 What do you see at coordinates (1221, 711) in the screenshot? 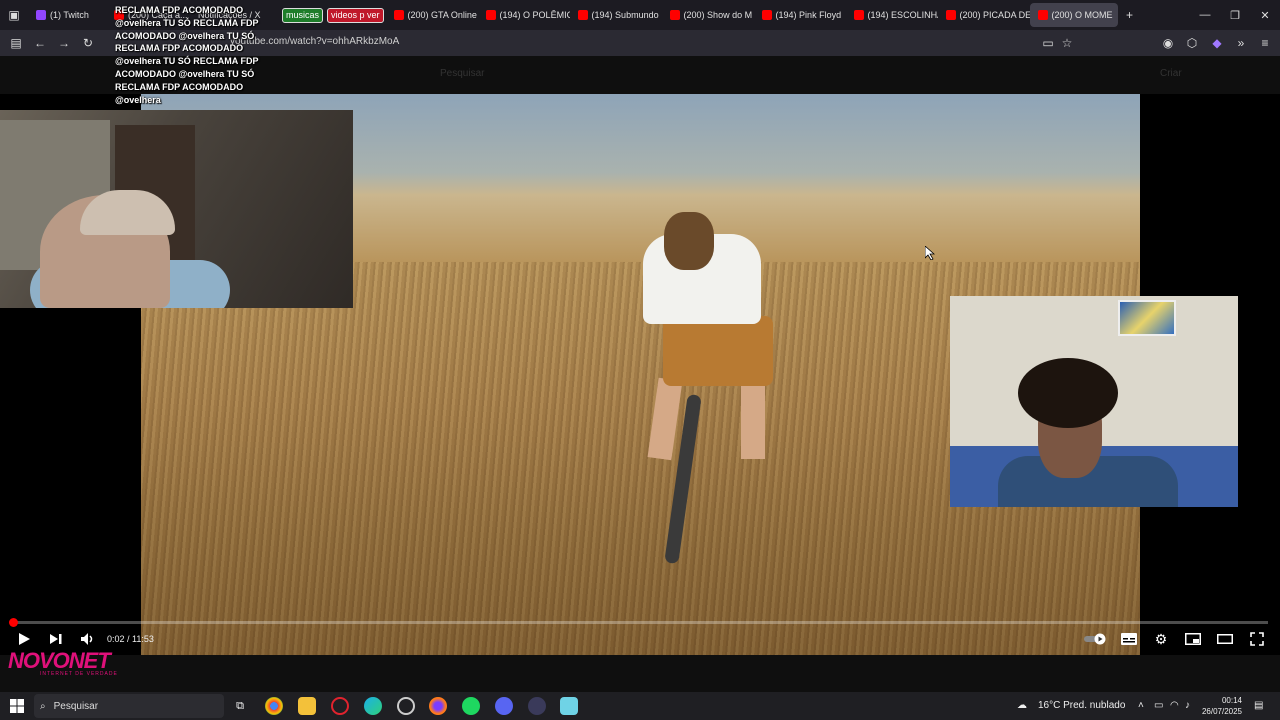
I see `clock-date: 26/07/2025` at bounding box center [1221, 711].